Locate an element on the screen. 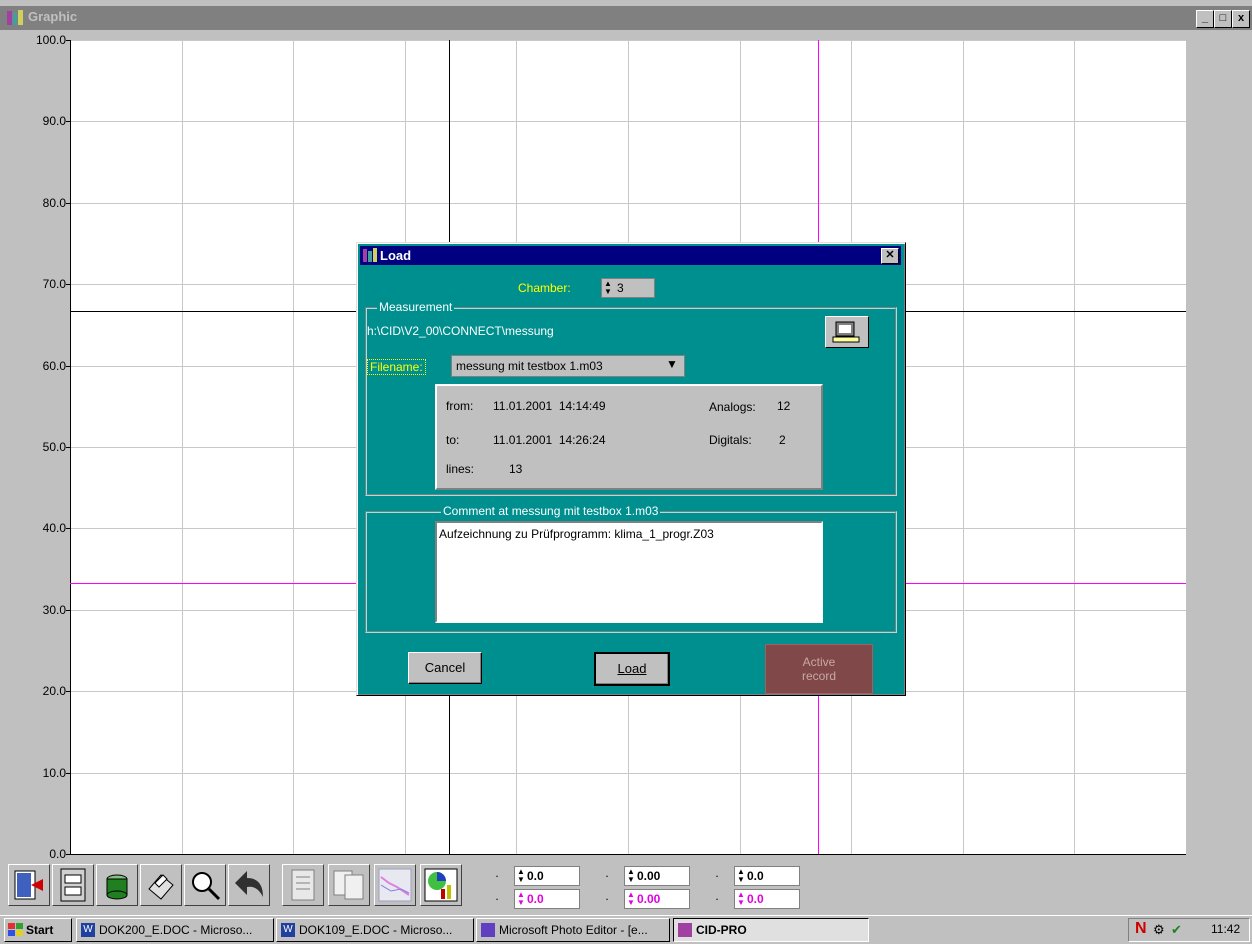 This screenshot has height=944, width=1252. file-cabinet-icon is located at coordinates (73, 885).